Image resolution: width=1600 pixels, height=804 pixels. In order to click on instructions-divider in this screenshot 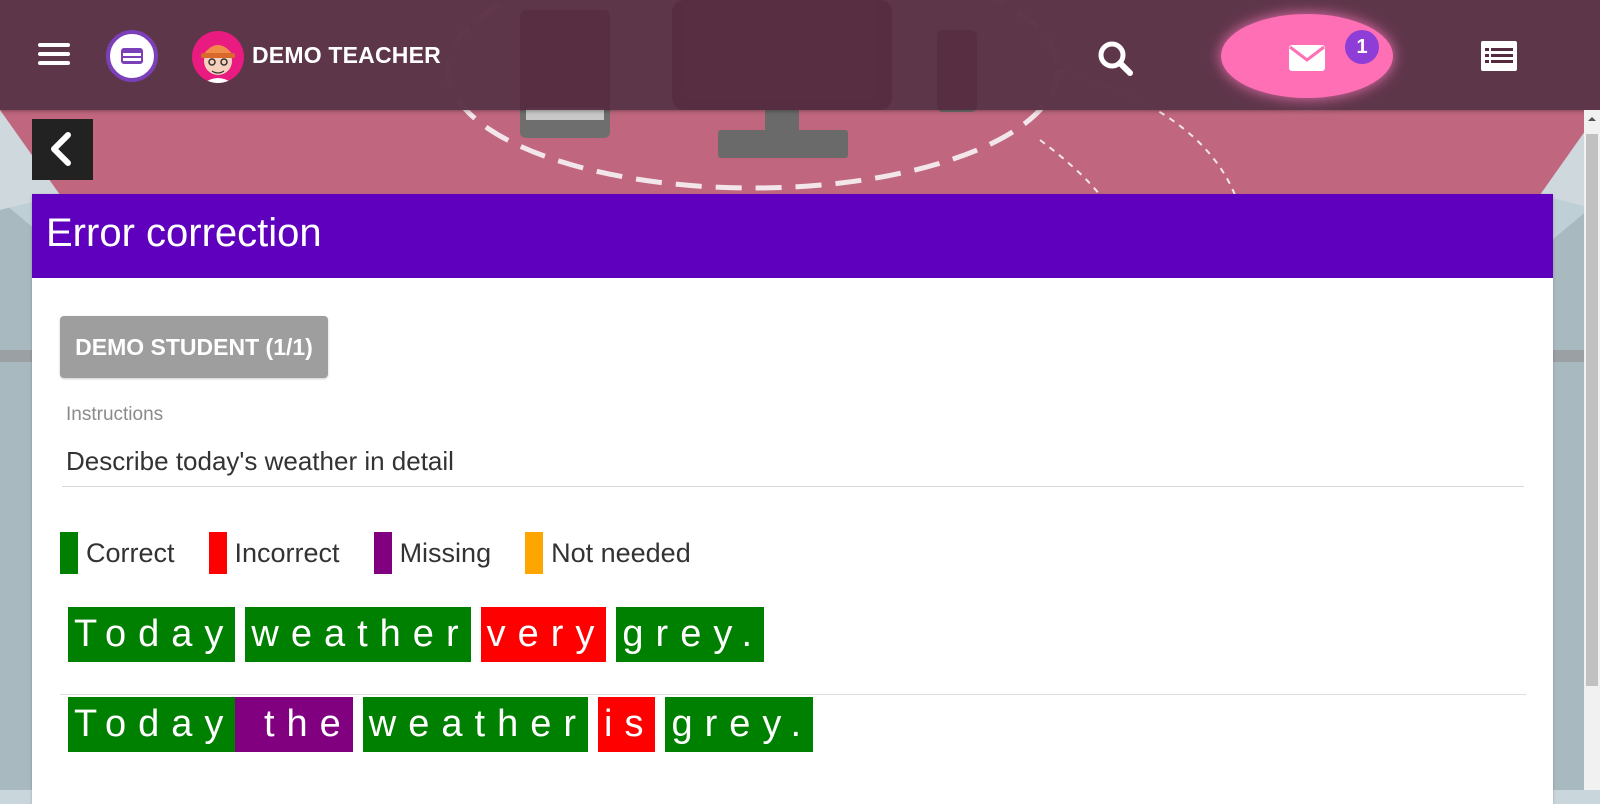, I will do `click(793, 486)`.